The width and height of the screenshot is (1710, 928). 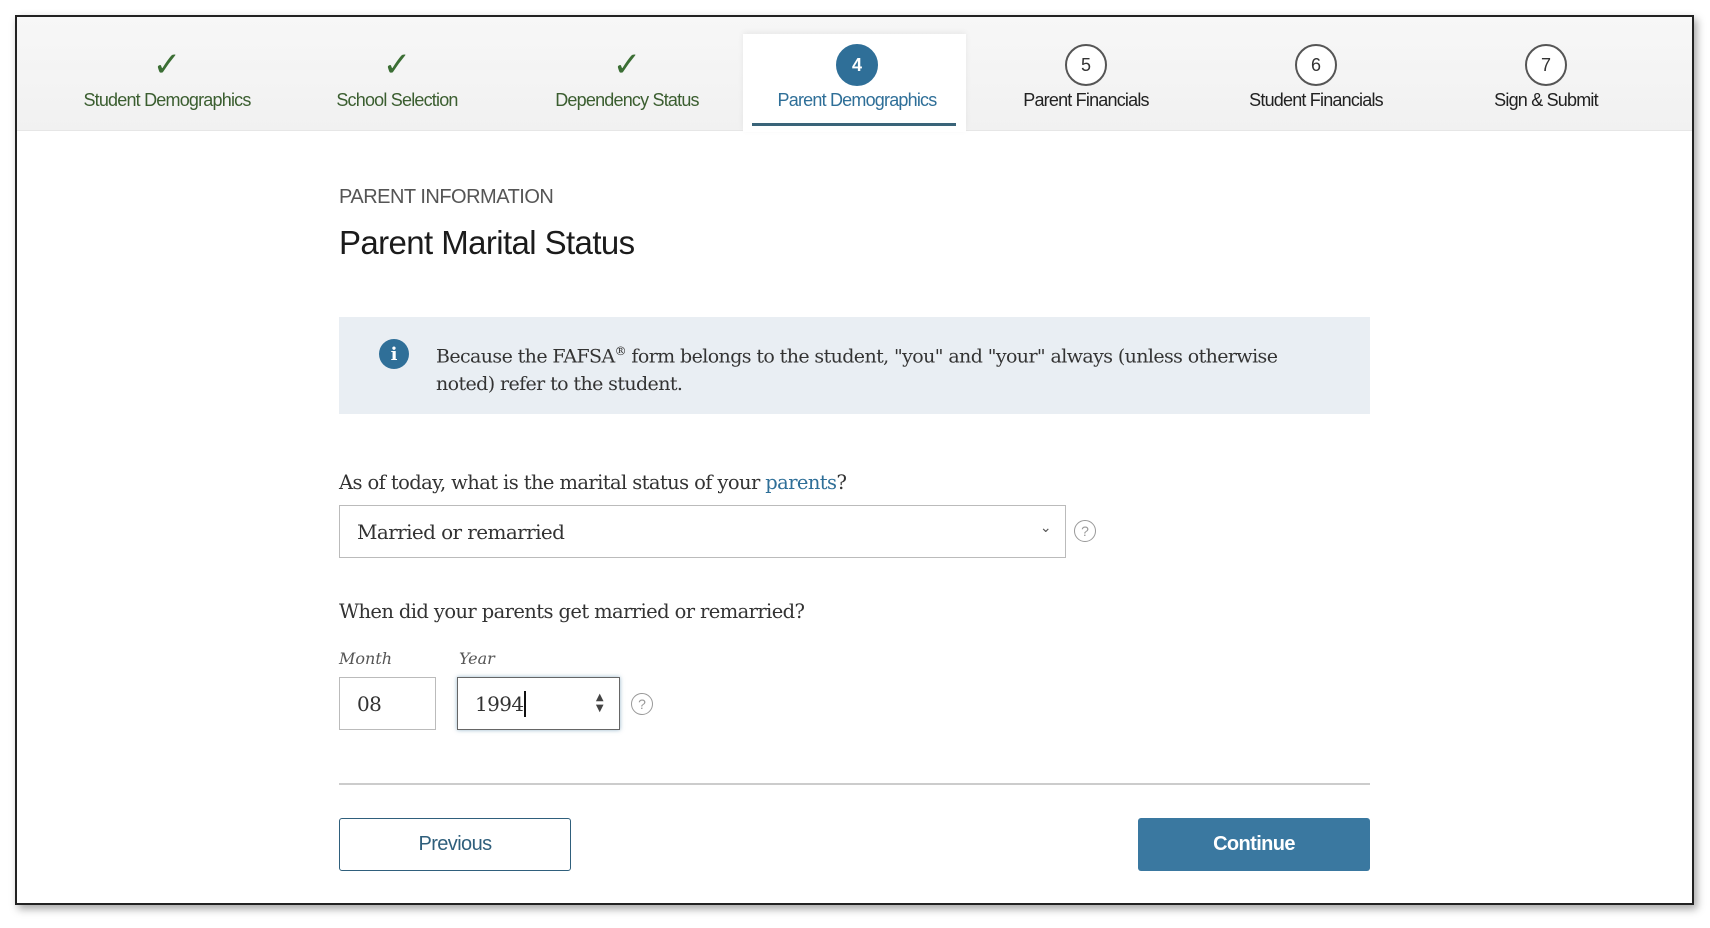 I want to click on select-value: Married or remarried, so click(x=461, y=531).